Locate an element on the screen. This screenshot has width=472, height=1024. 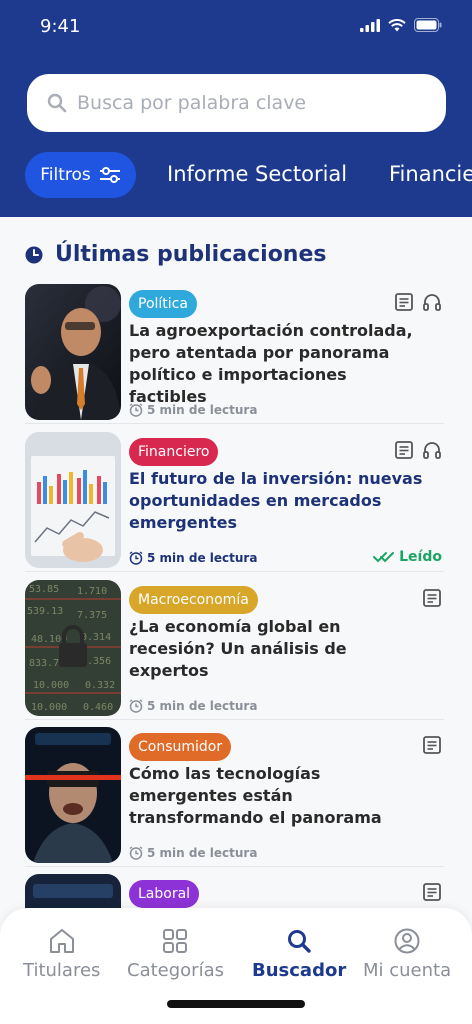
home-icon is located at coordinates (61, 941).